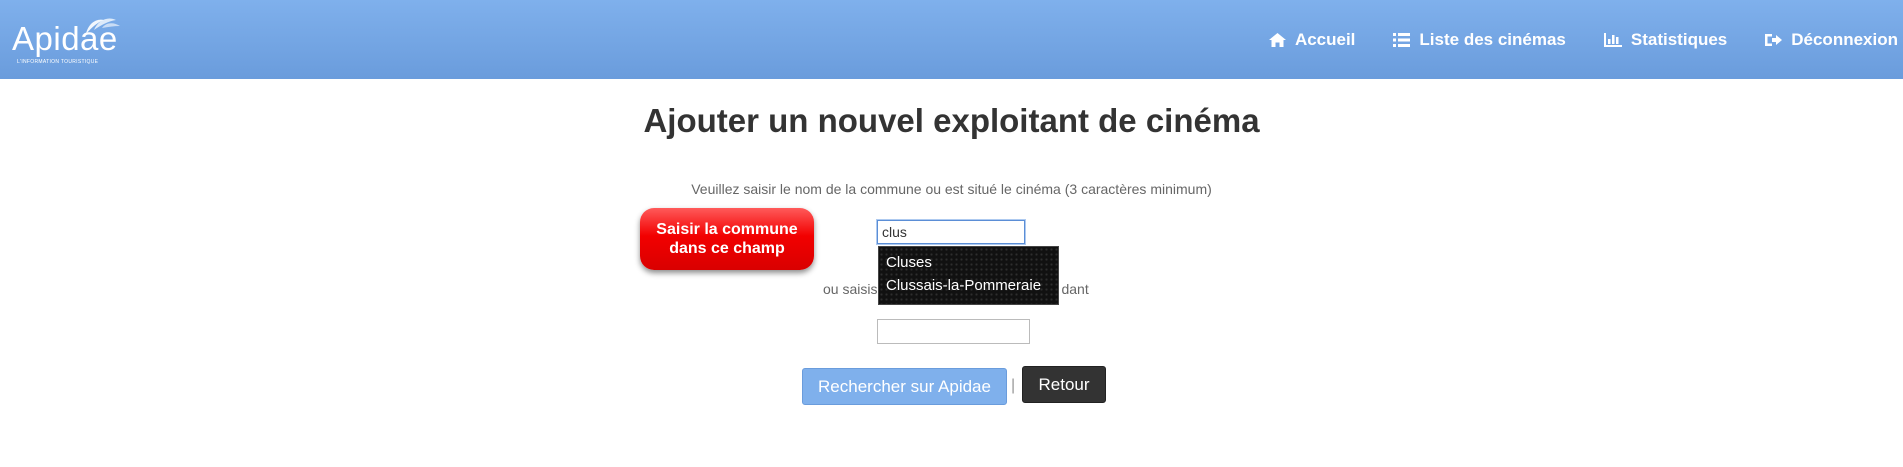 The height and width of the screenshot is (467, 1903). What do you see at coordinates (1844, 39) in the screenshot?
I see `nav-label-deconnexion: Déconnexion` at bounding box center [1844, 39].